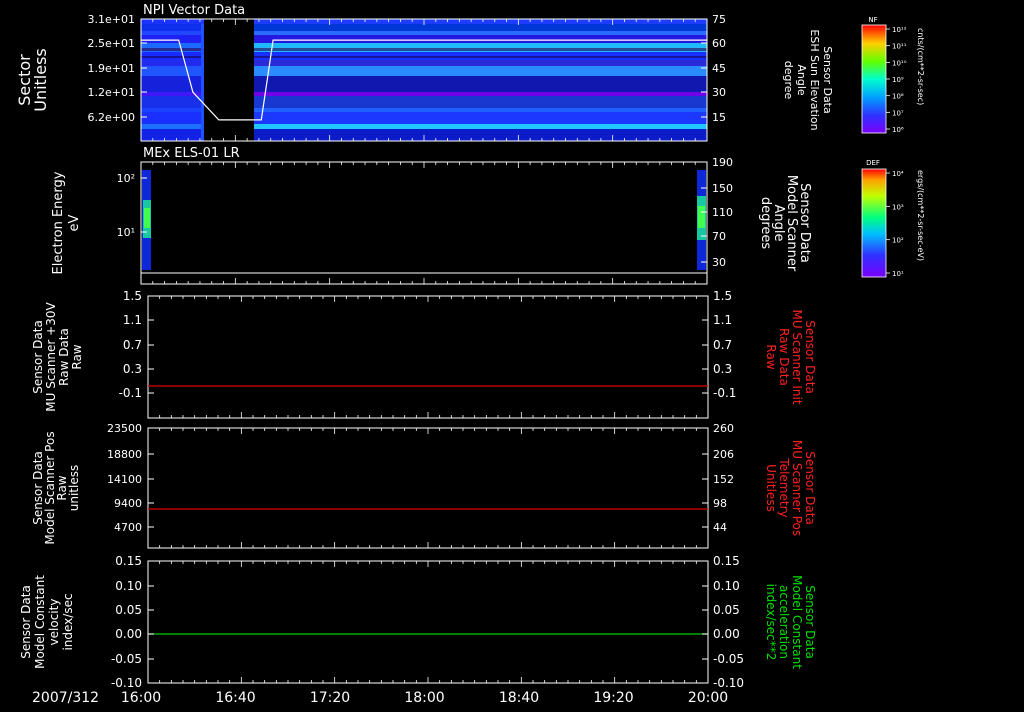  I want to click on left-axis-label: eV, so click(74, 222).